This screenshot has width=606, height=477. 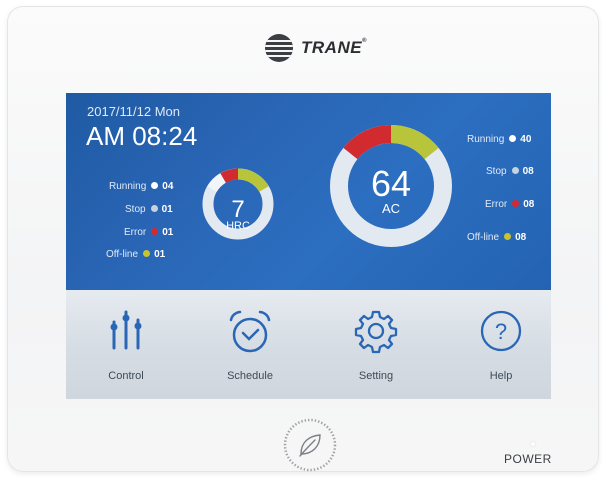 What do you see at coordinates (497, 237) in the screenshot?
I see `ac-stat-offline: Off-line 08` at bounding box center [497, 237].